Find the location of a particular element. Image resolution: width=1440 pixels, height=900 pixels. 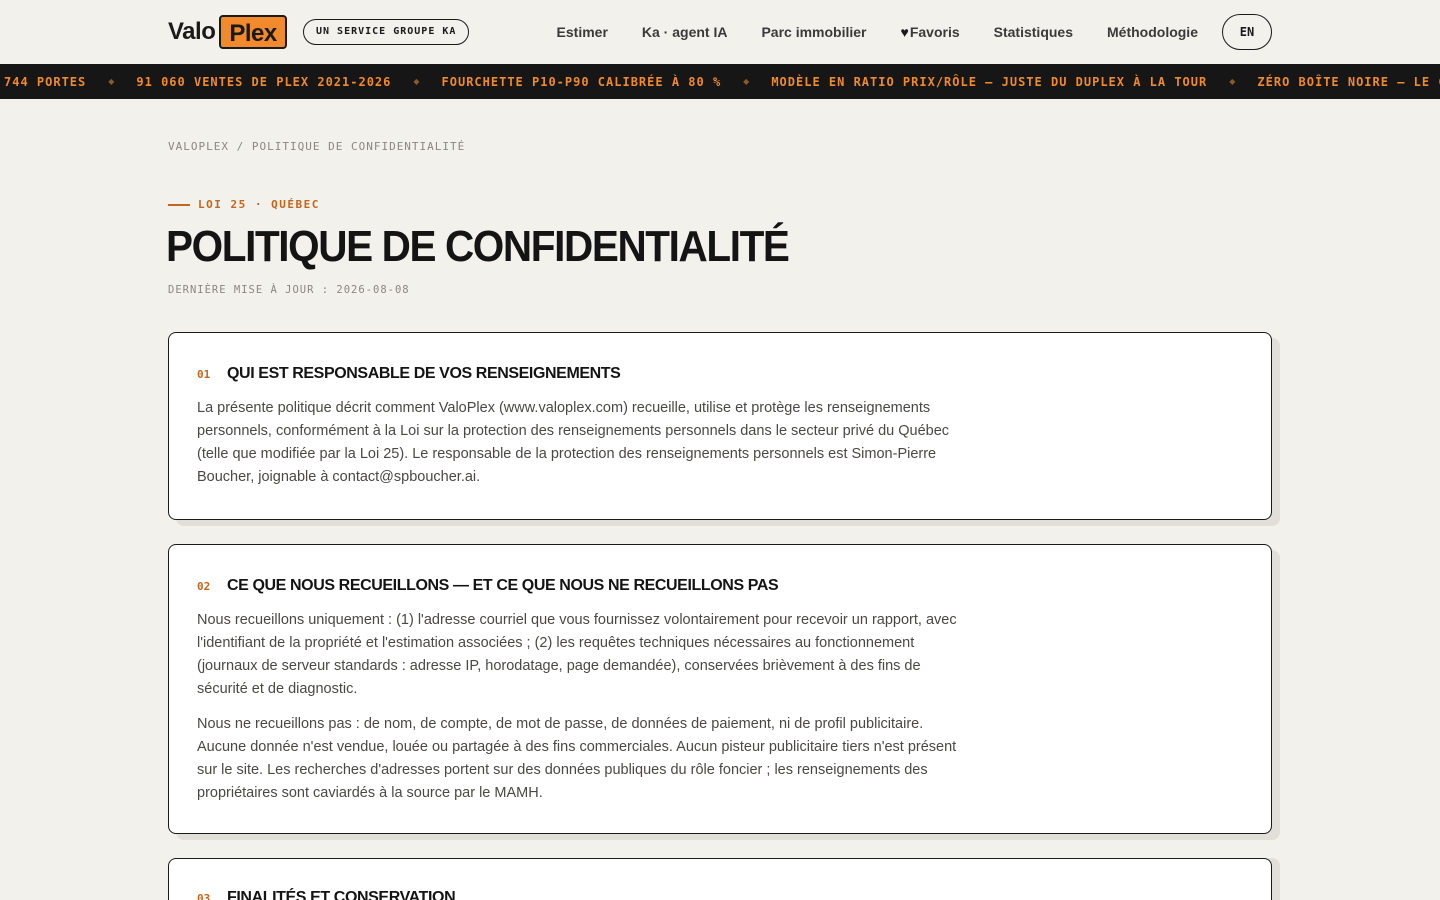

service-badge: UN SERVICE GROUPE KA is located at coordinates (386, 32).